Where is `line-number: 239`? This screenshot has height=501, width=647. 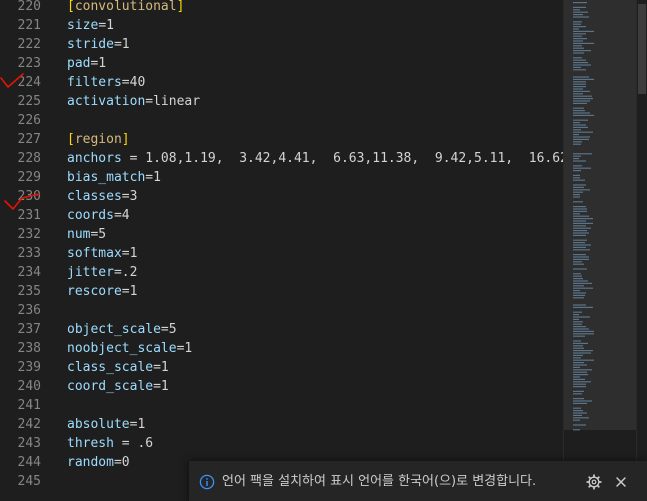 line-number: 239 is located at coordinates (29, 367).